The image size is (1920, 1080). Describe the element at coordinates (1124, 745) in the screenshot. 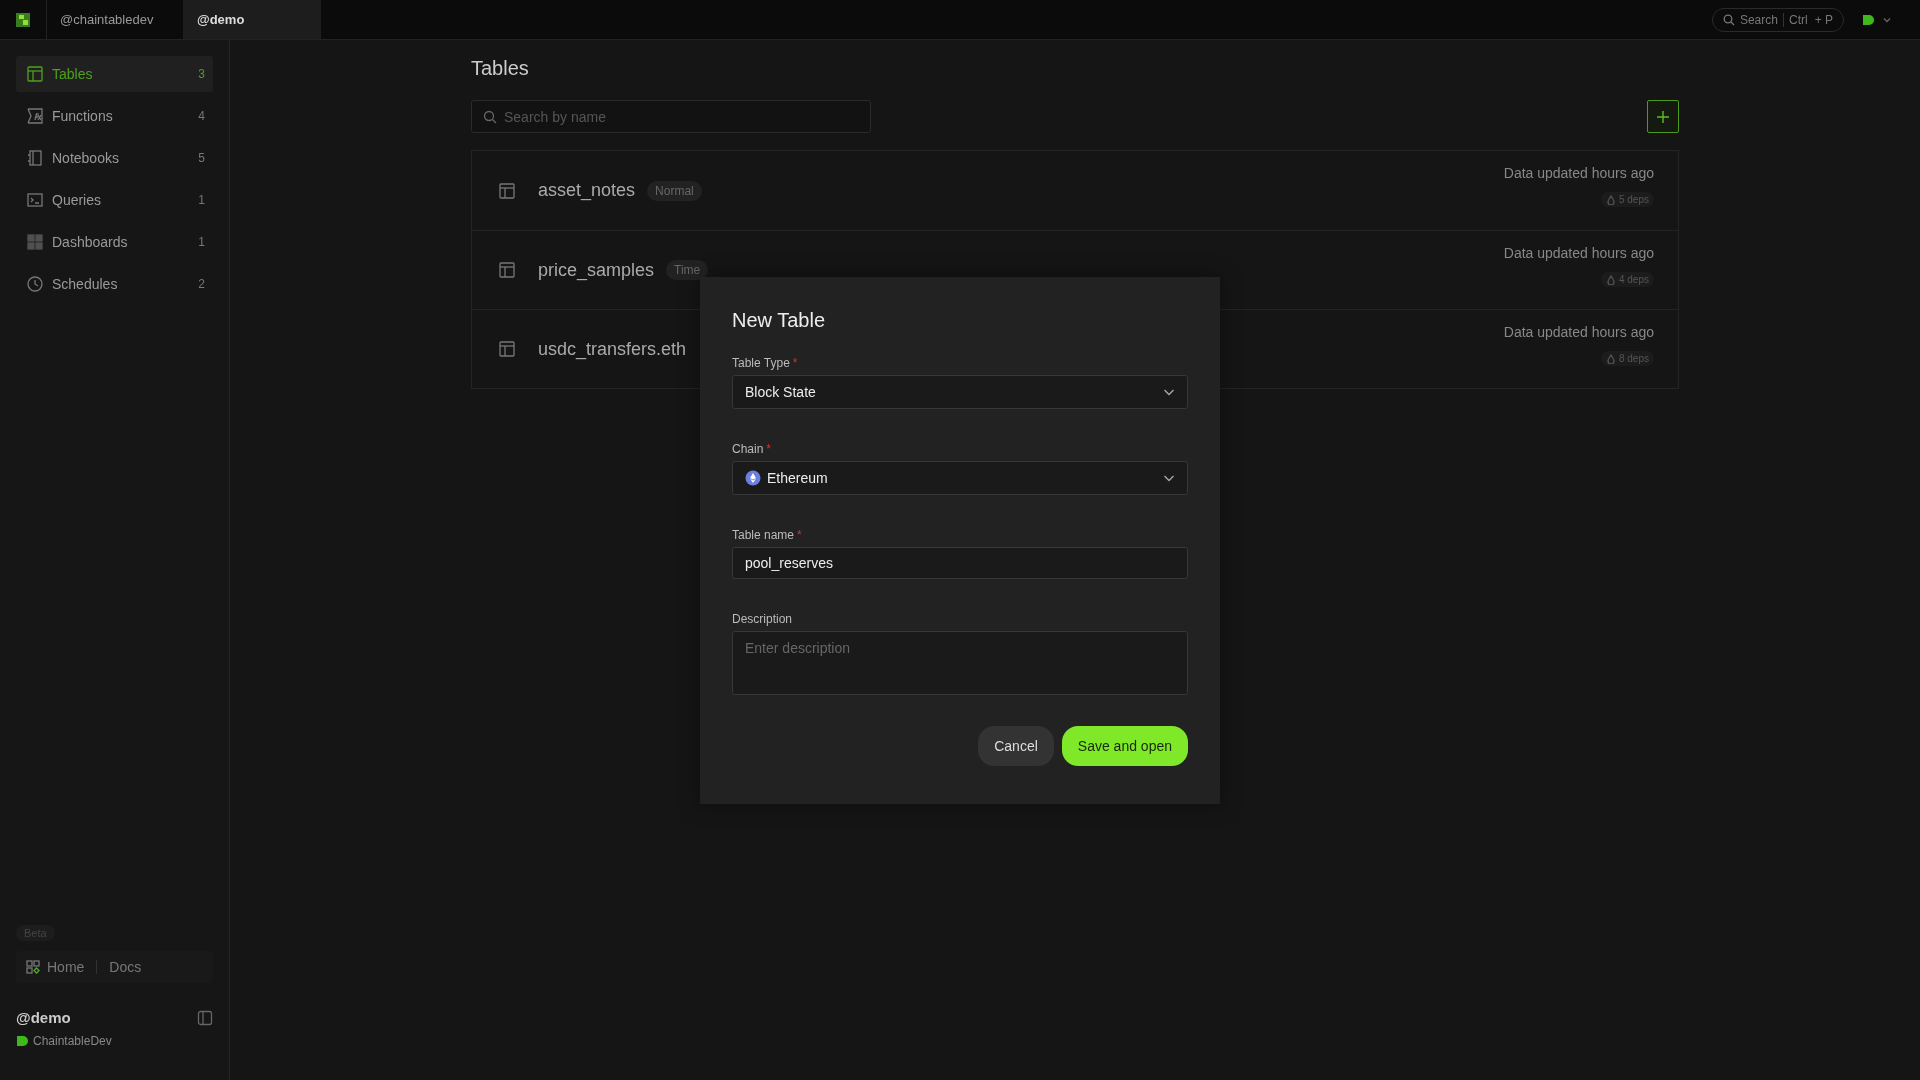

I see `save-button: Save and open` at that location.